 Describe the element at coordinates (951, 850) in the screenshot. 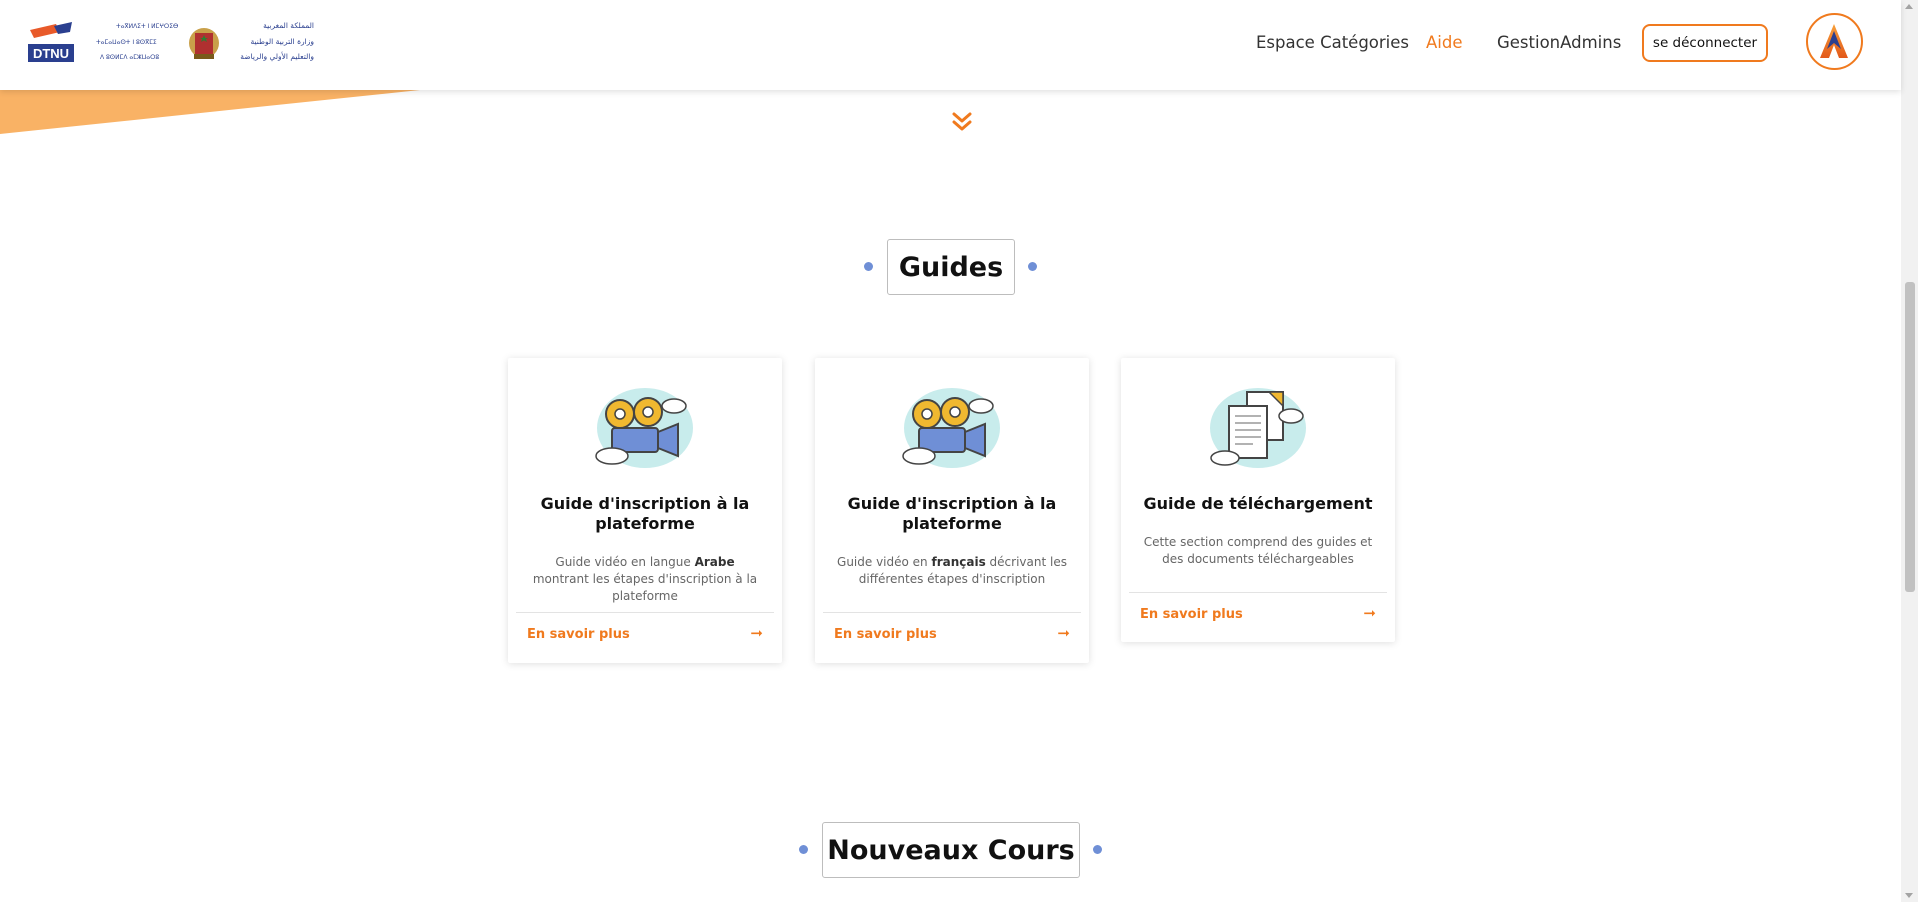

I see `new-courses-section-title: Nouveaux Cours` at that location.